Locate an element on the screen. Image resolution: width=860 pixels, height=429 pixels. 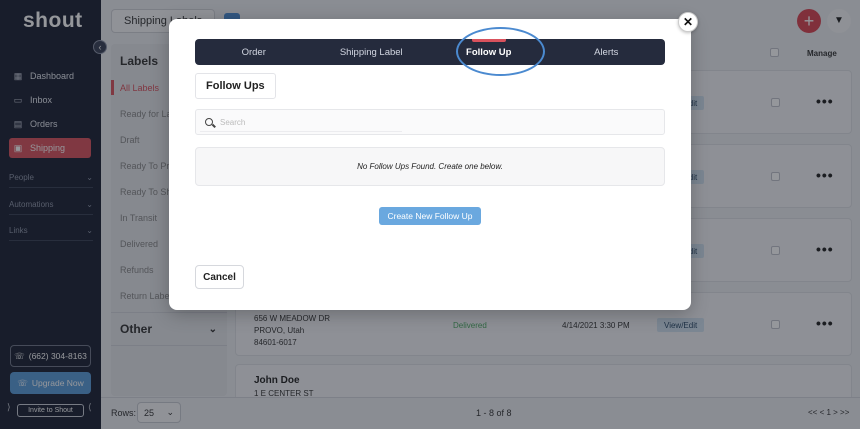
search-container is located at coordinates (430, 122).